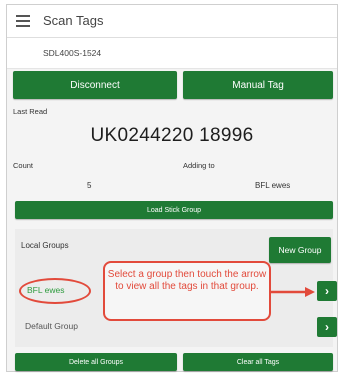  I want to click on group-arrow-button-default-group: ›, so click(327, 327).